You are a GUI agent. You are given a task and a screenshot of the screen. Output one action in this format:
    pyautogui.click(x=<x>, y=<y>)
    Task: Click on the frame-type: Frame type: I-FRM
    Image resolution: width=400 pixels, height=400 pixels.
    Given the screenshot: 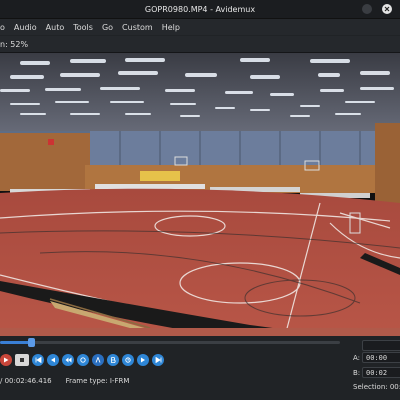 What is the action you would take?
    pyautogui.click(x=97, y=381)
    